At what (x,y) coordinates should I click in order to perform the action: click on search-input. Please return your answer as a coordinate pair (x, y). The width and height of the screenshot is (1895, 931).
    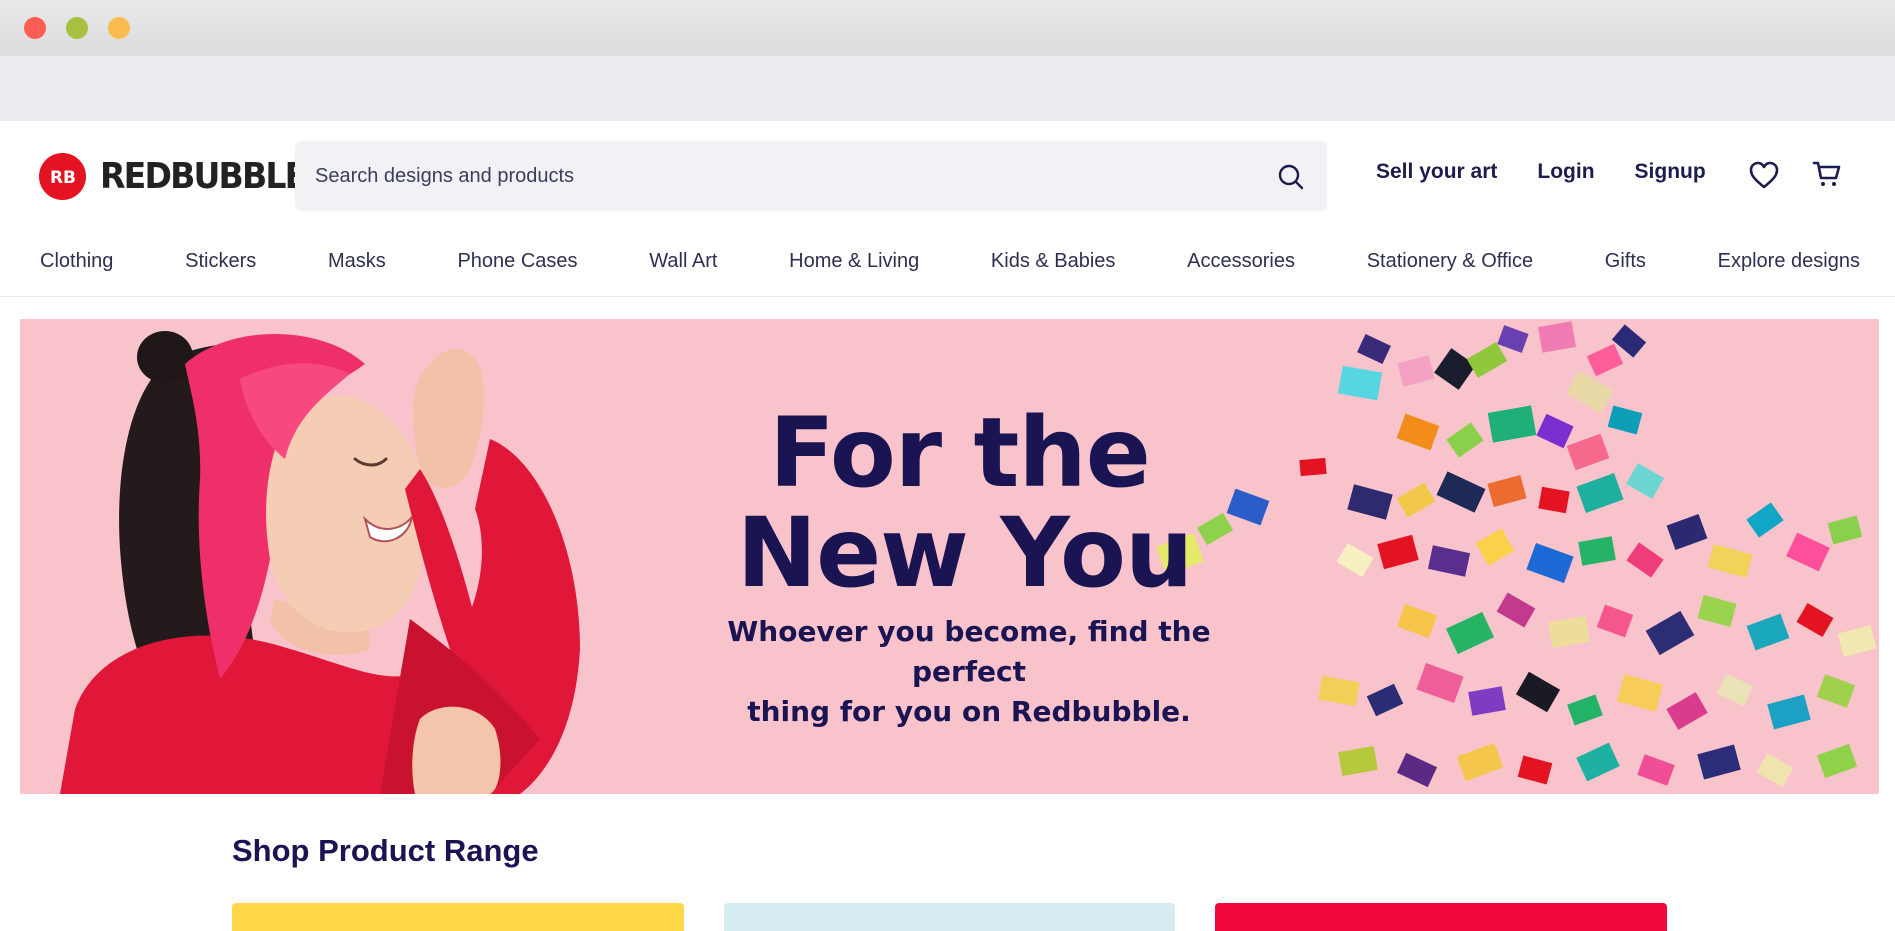
    Looking at the image, I should click on (780, 176).